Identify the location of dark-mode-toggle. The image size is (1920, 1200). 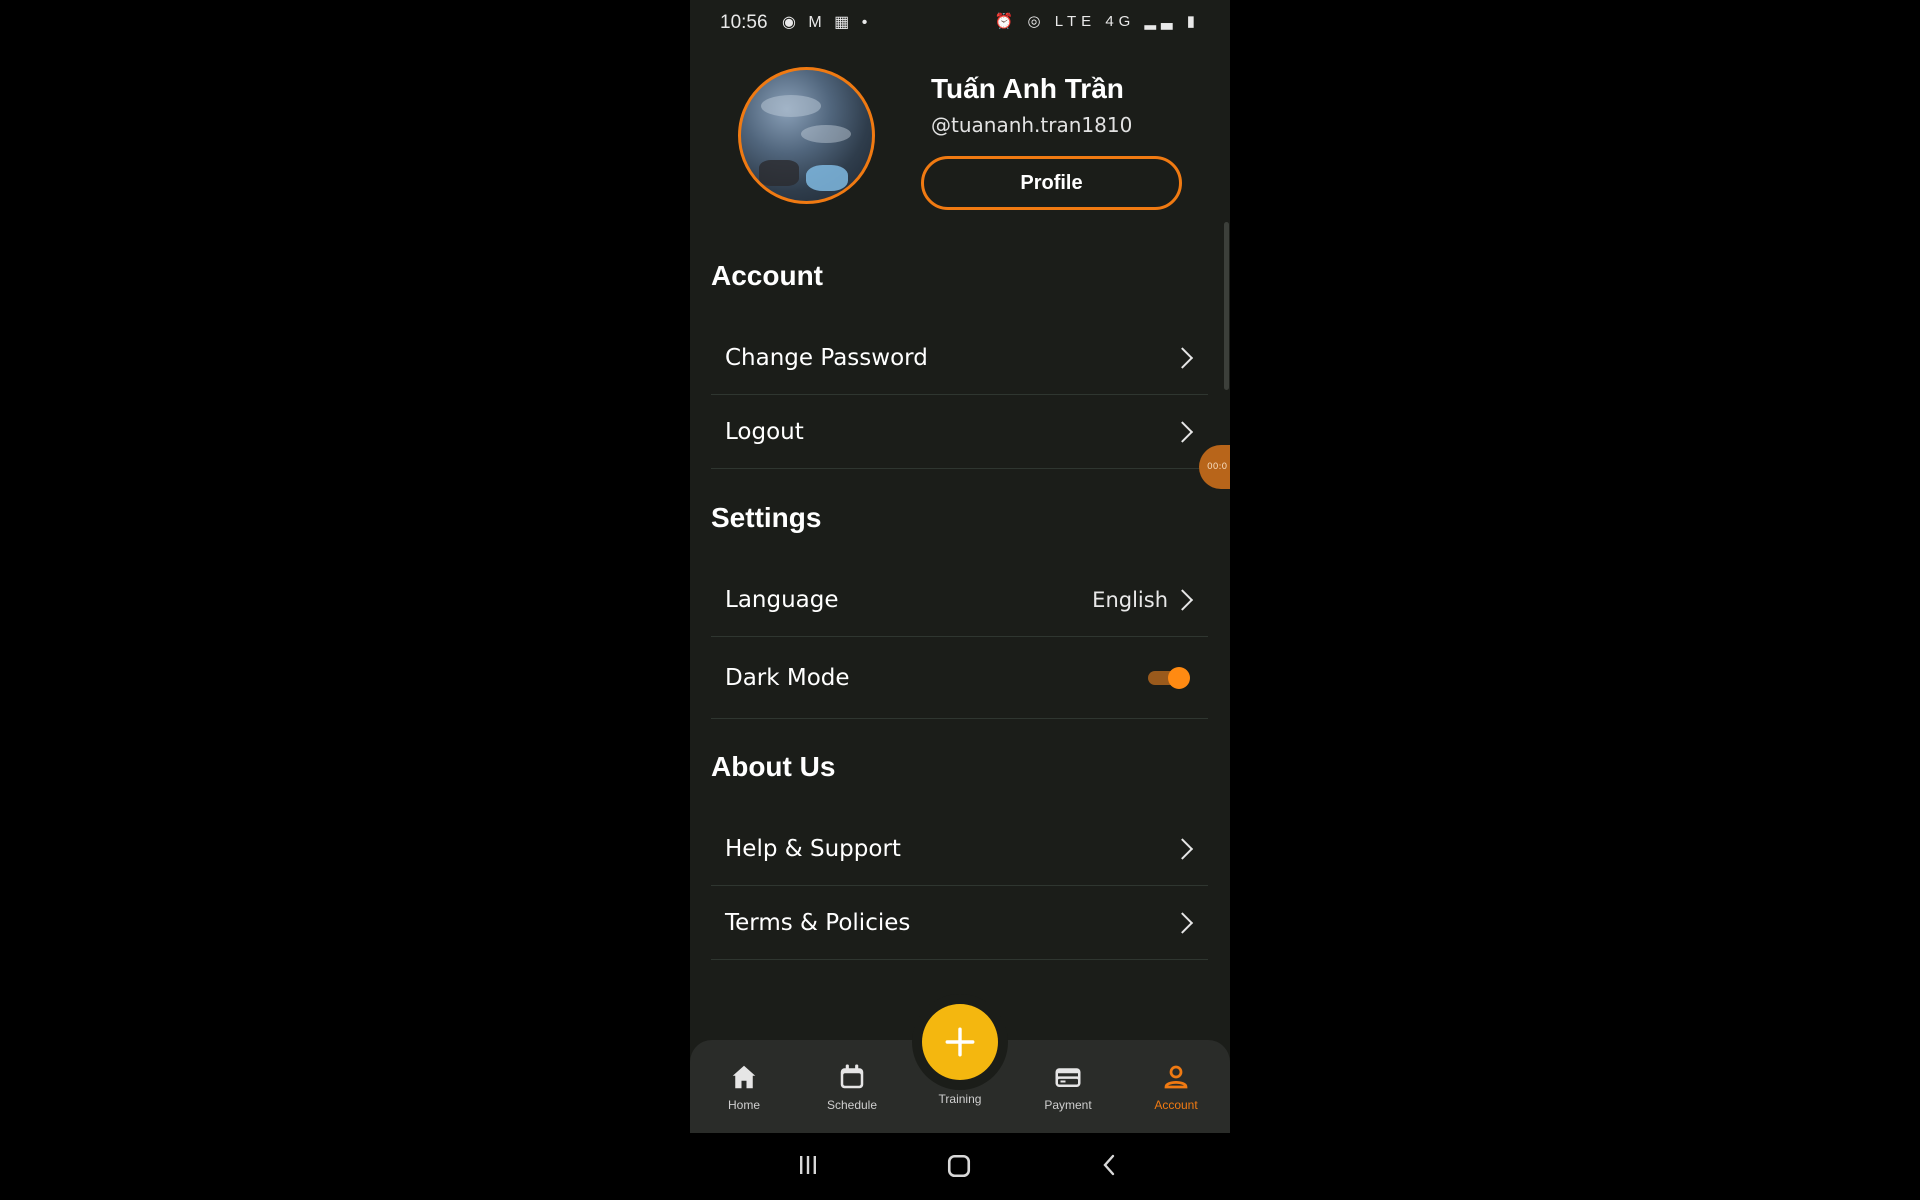
(1169, 677).